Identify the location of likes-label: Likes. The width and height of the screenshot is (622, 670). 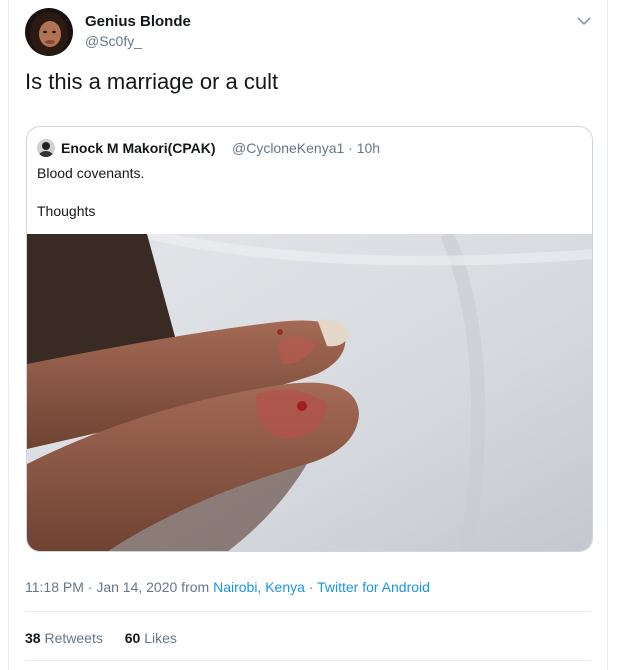
(160, 638).